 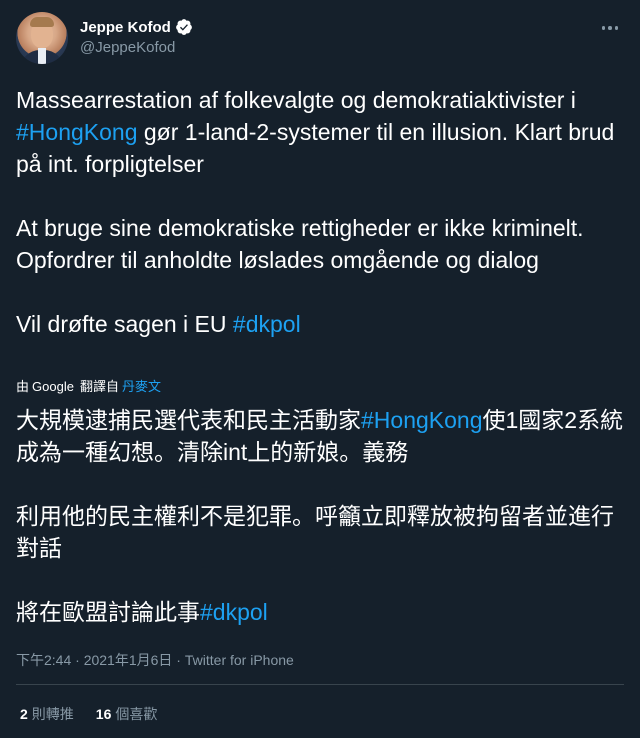 I want to click on translation-paragraph: 利用他的民主權利不是犯罪。呼籲立即釋放被拘留者並進行對話, so click(x=320, y=532).